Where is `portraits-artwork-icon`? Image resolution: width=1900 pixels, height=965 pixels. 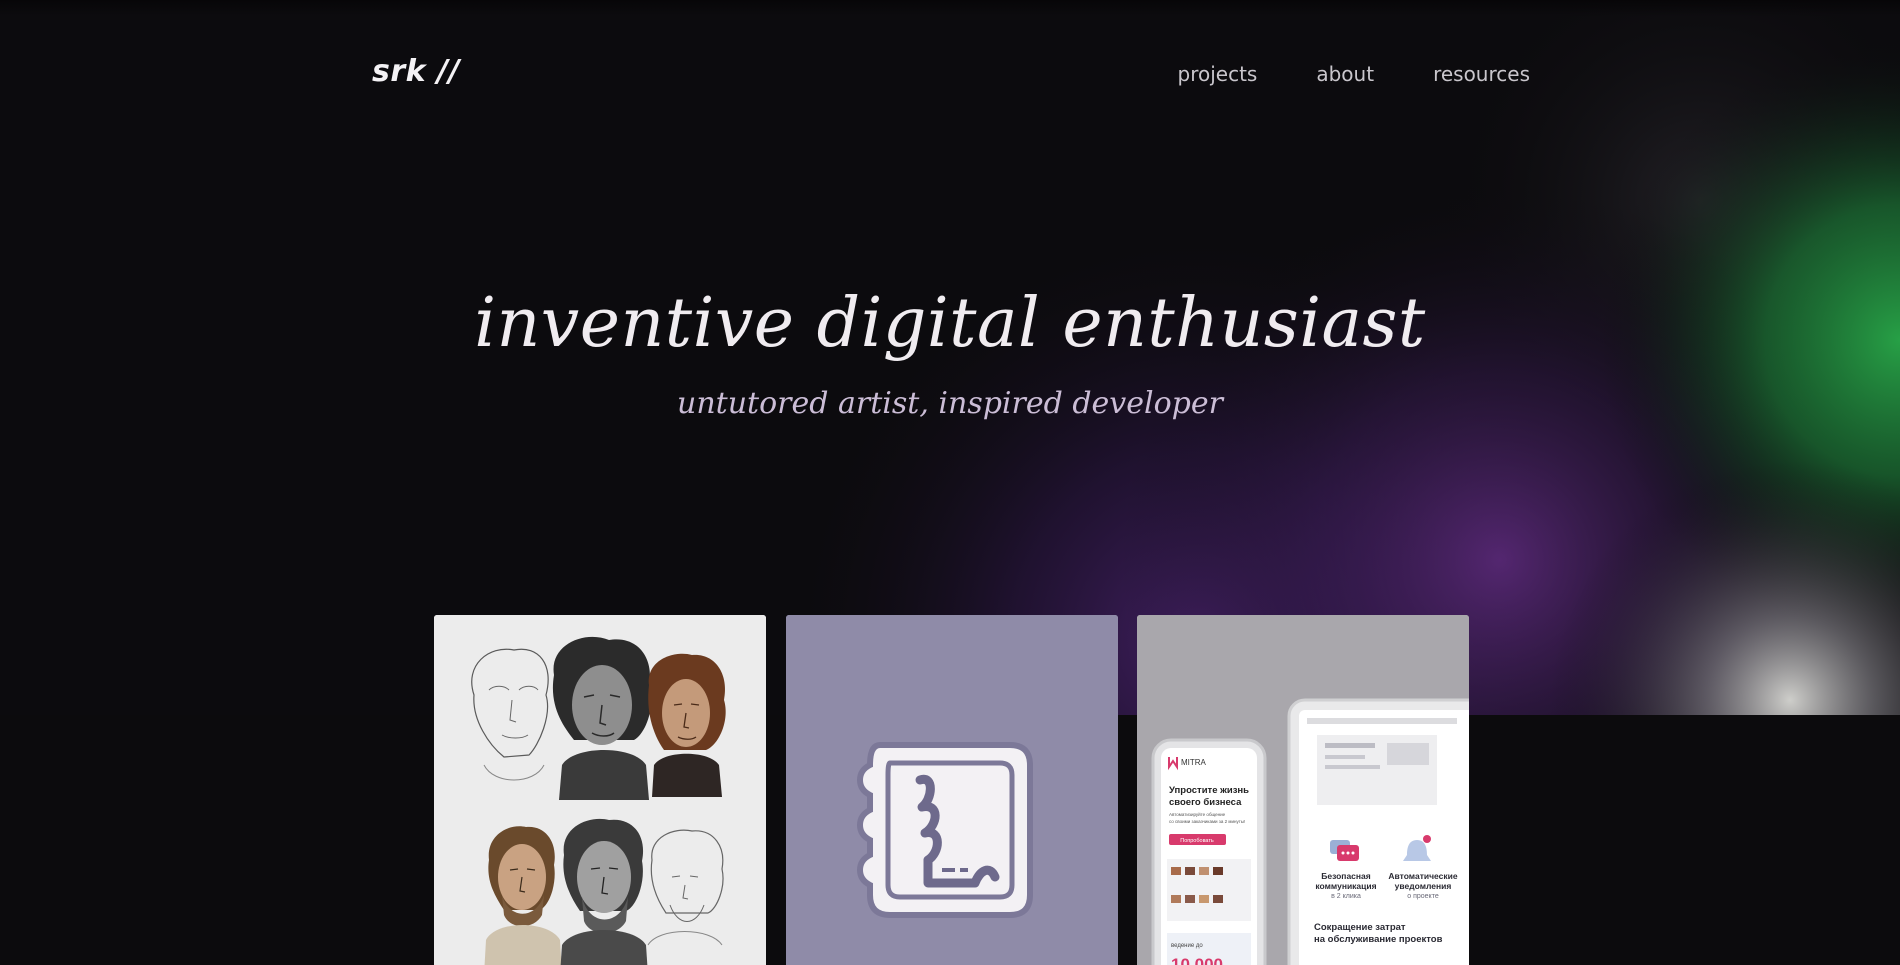 portraits-artwork-icon is located at coordinates (600, 790).